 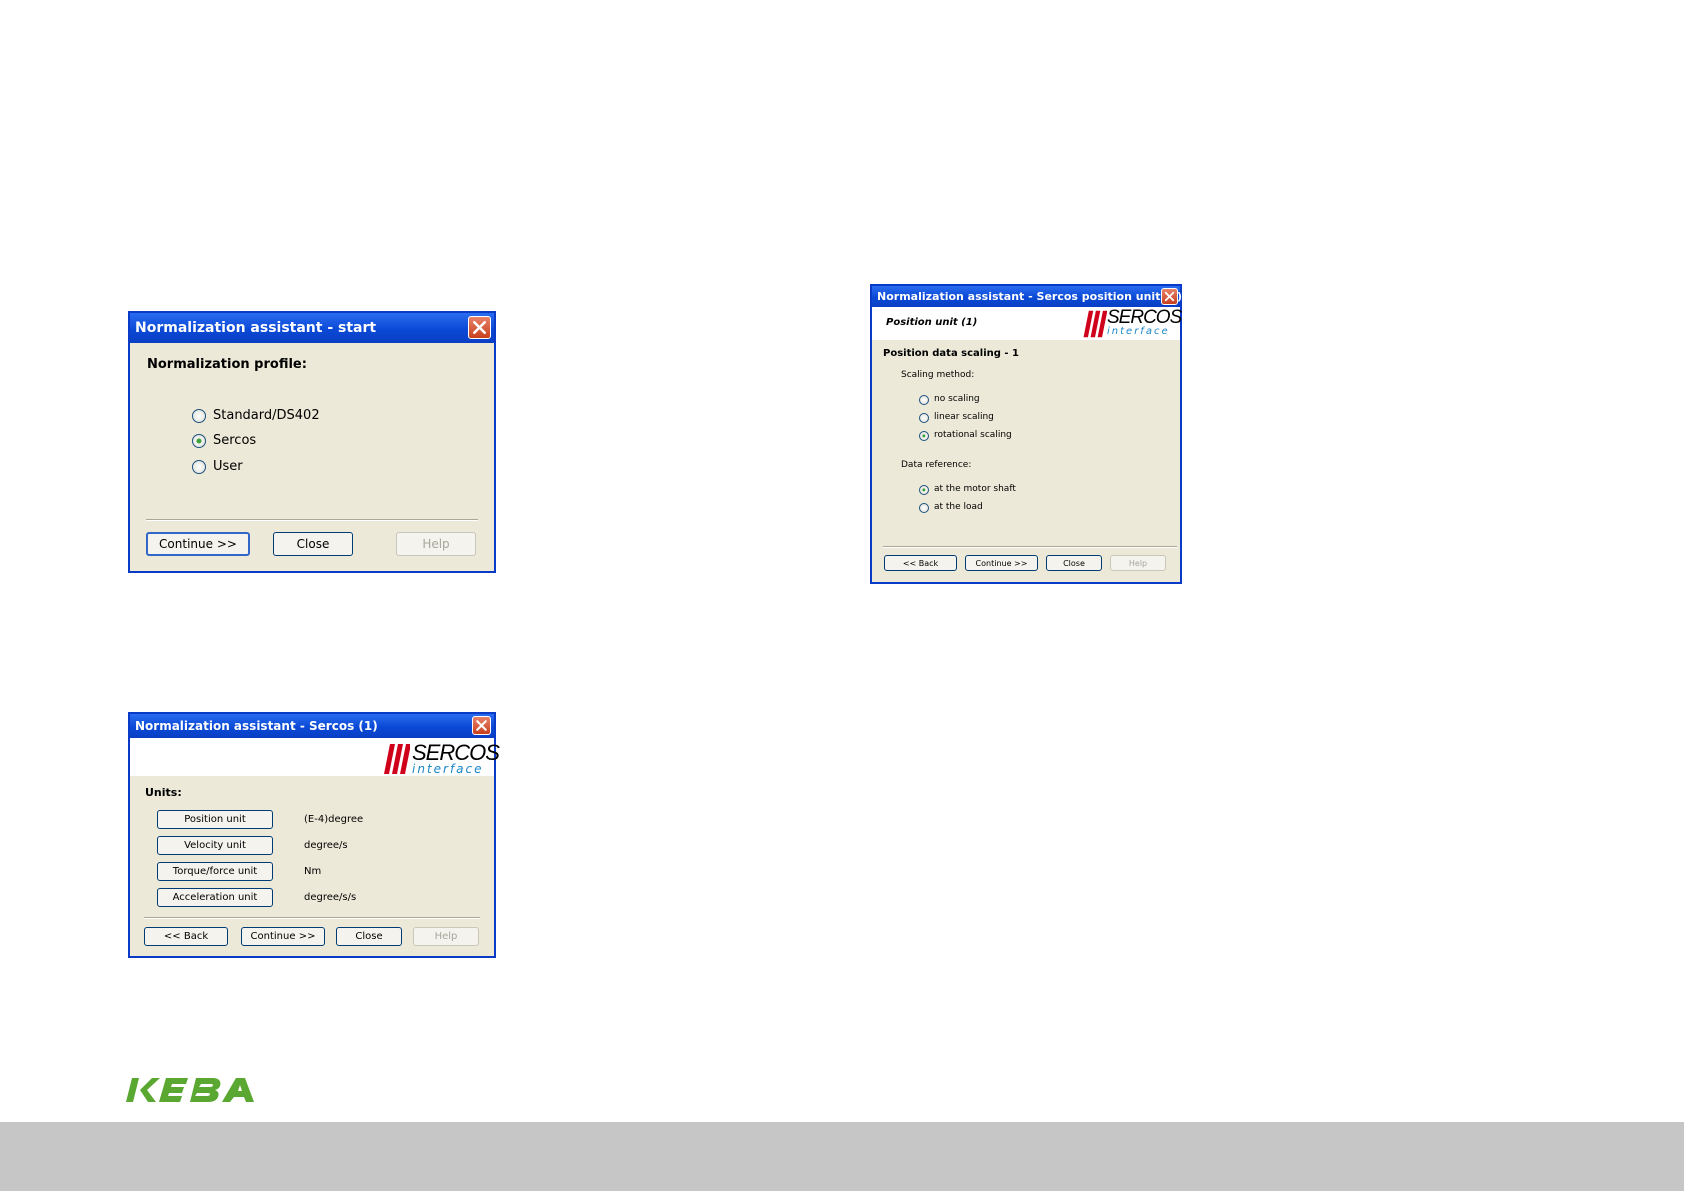 I want to click on radio-user, so click(x=199, y=467).